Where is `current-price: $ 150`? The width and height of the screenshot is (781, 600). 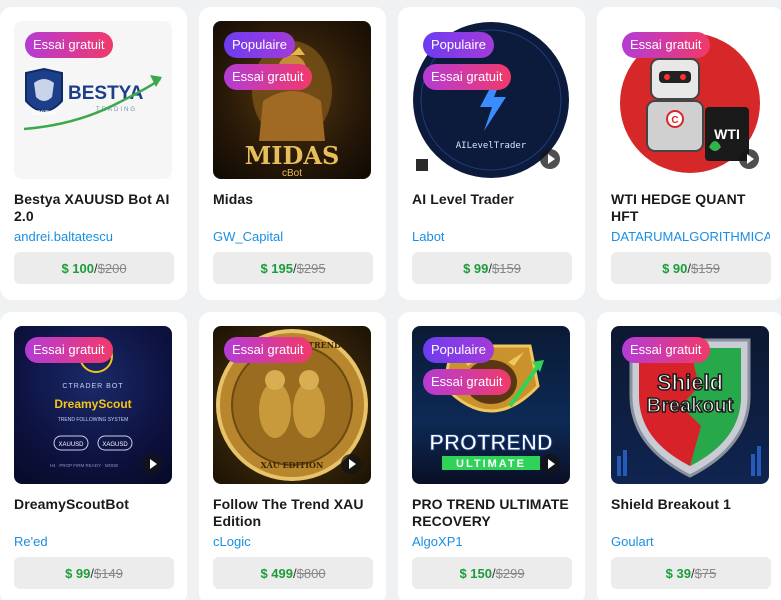
current-price: $ 150 is located at coordinates (475, 573).